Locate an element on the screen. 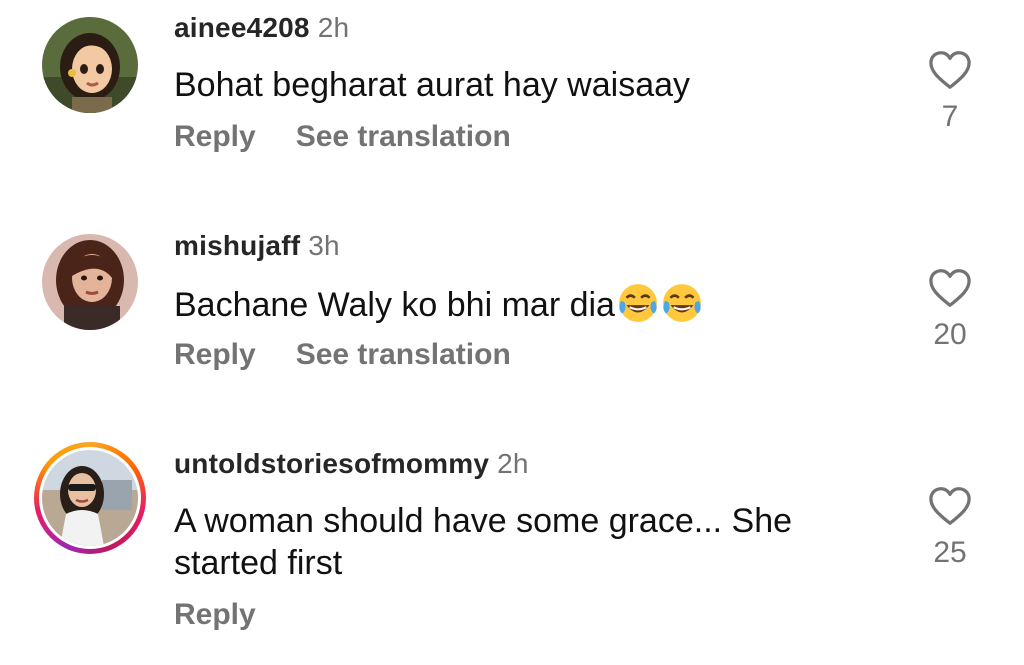  username: untoldstoriesofmommy 2h is located at coordinates (351, 464).